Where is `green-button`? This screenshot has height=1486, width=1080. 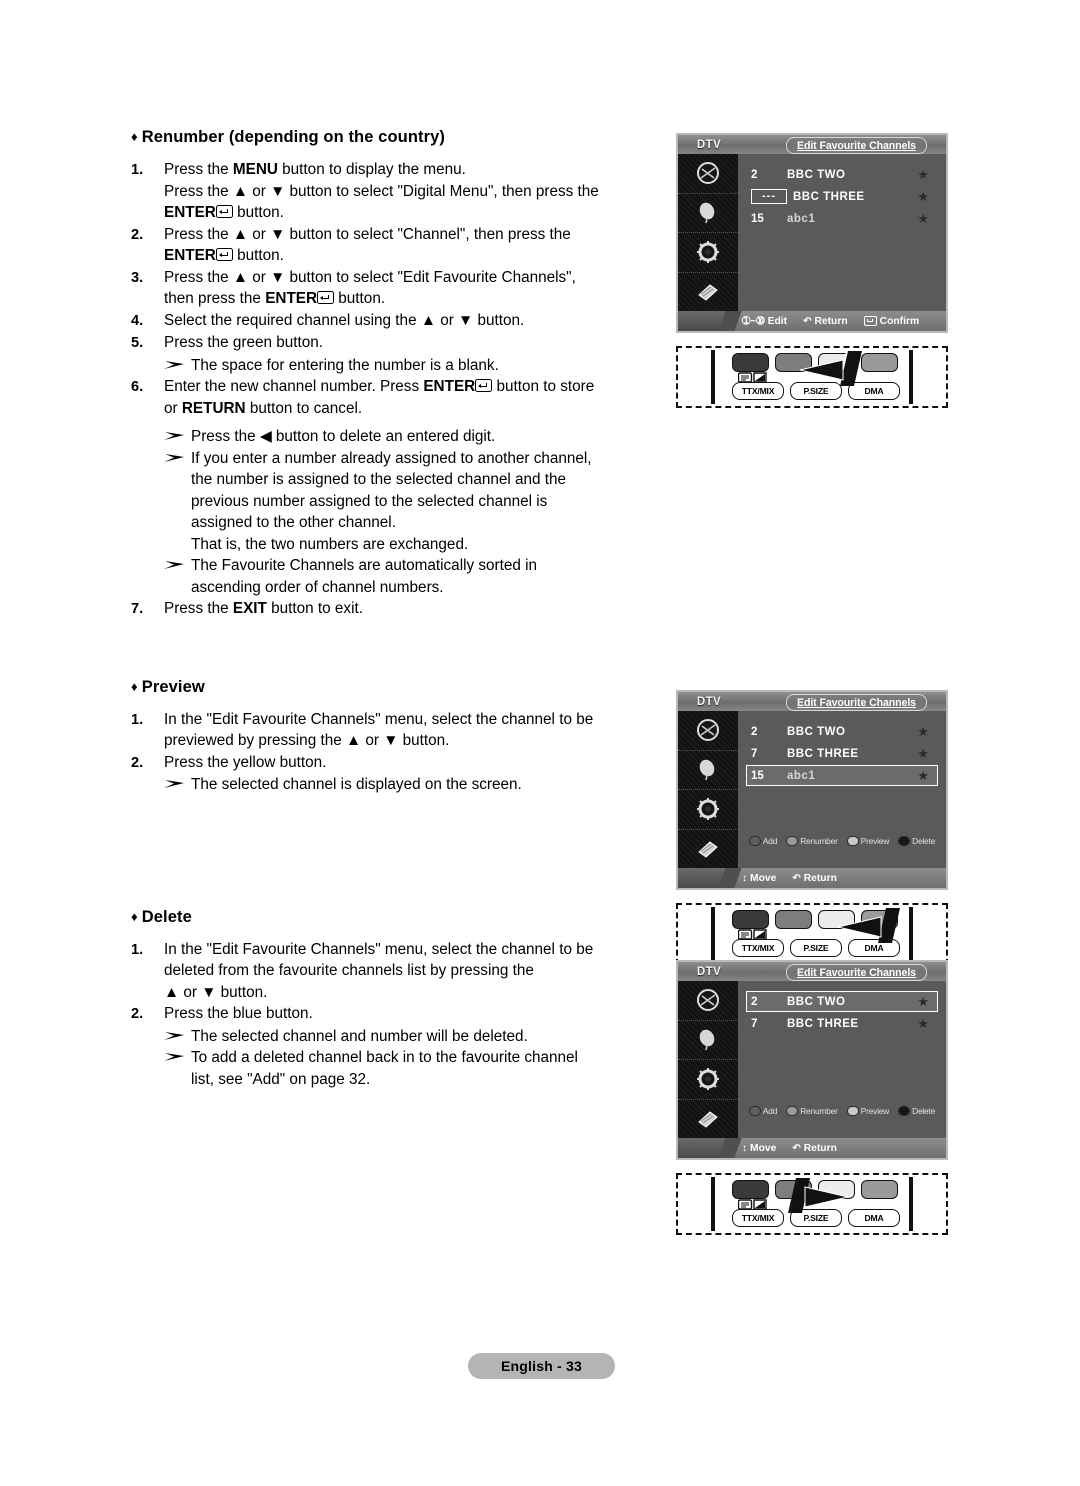
green-button is located at coordinates (793, 919).